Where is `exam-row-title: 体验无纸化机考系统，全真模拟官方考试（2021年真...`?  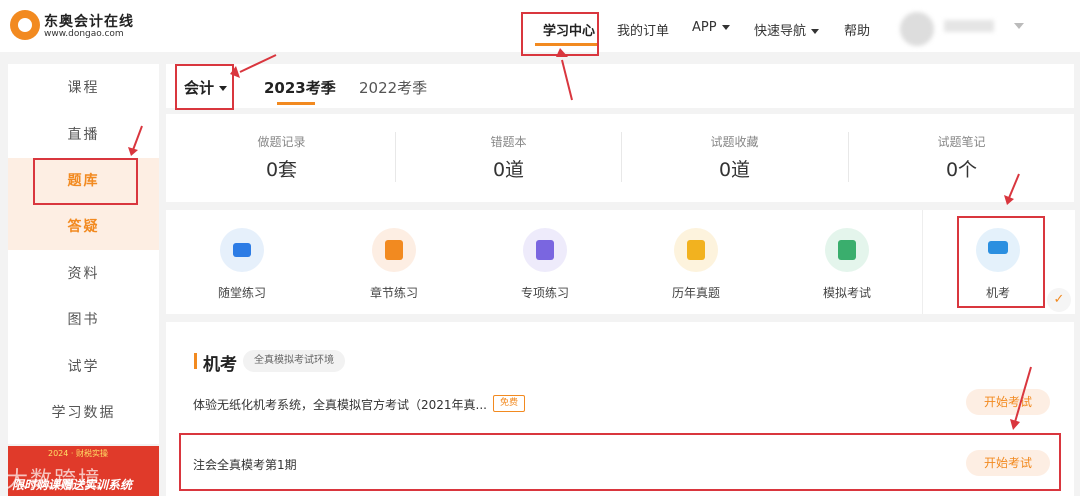
exam-row-title: 体验无纸化机考系统，全真模拟官方考试（2021年真... is located at coordinates (340, 405).